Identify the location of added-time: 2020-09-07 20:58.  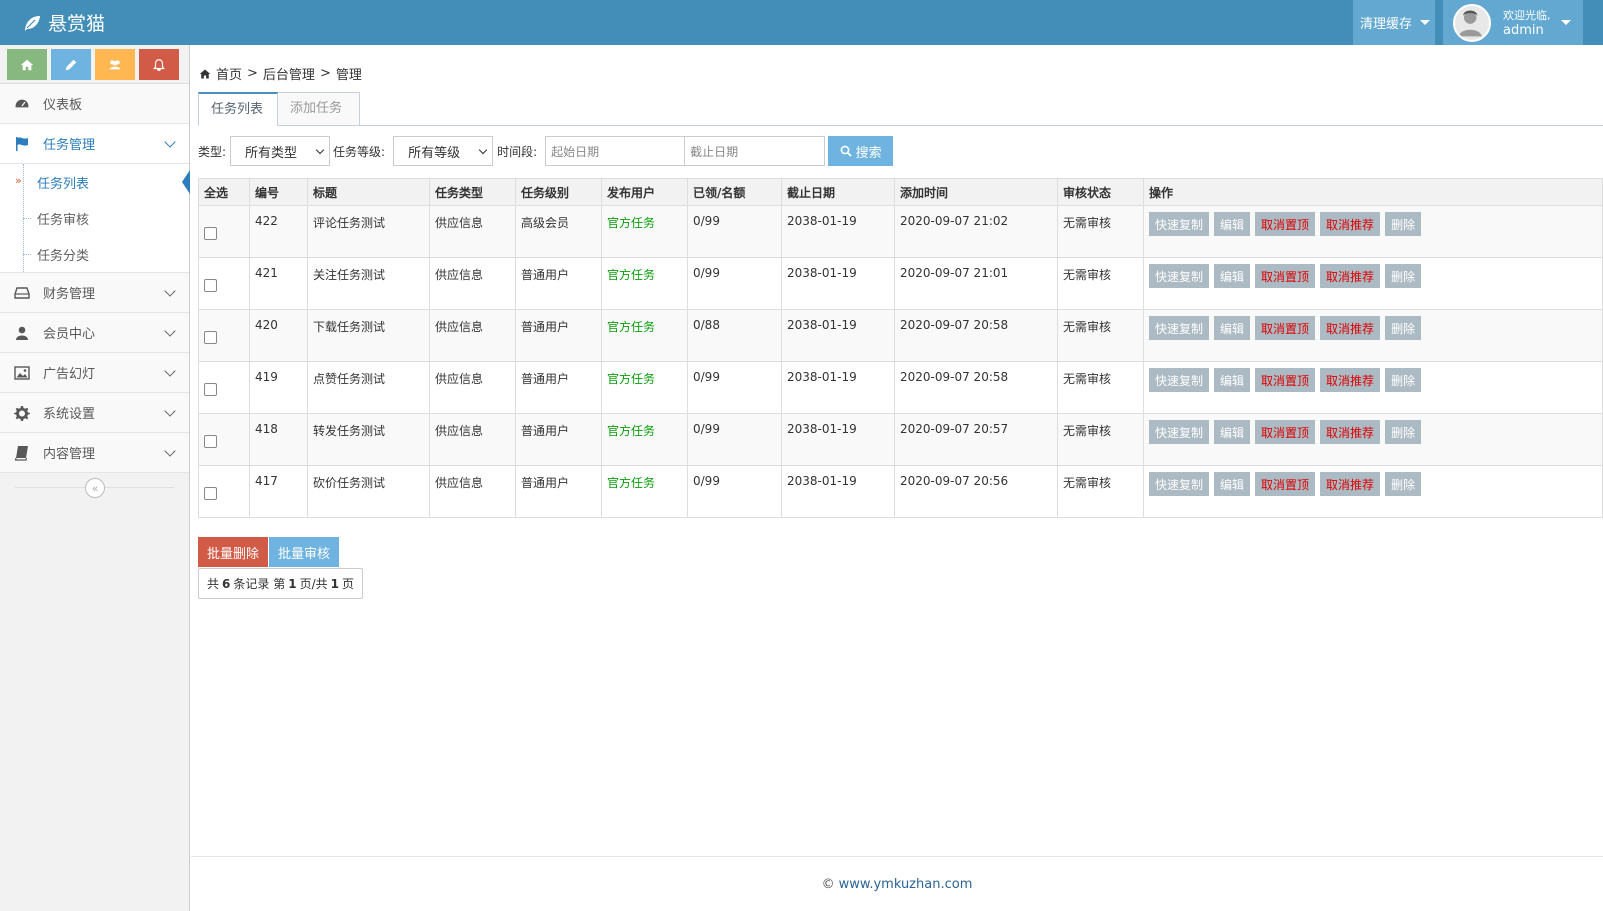
(976, 387).